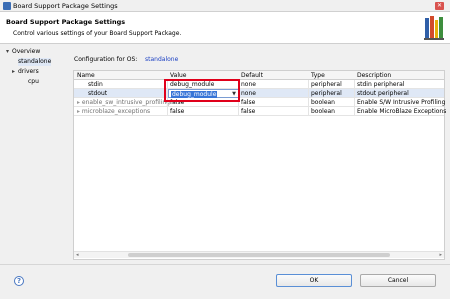 The image size is (450, 299). Describe the element at coordinates (33, 82) in the screenshot. I see `tree-item-cpu: cpu` at that location.